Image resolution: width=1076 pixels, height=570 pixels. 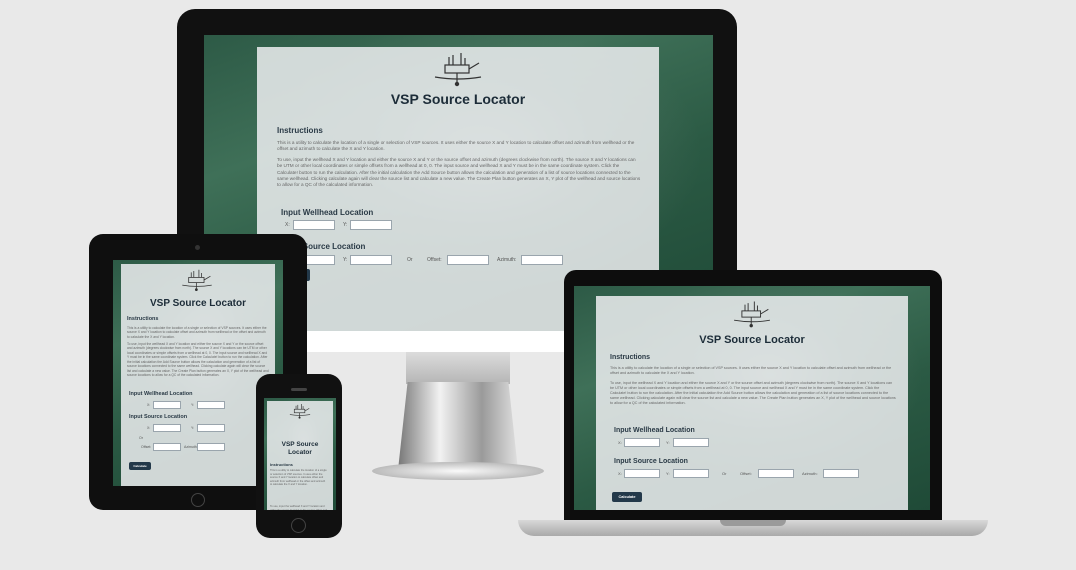 What do you see at coordinates (458, 368) in the screenshot?
I see `monitor-stand` at bounding box center [458, 368].